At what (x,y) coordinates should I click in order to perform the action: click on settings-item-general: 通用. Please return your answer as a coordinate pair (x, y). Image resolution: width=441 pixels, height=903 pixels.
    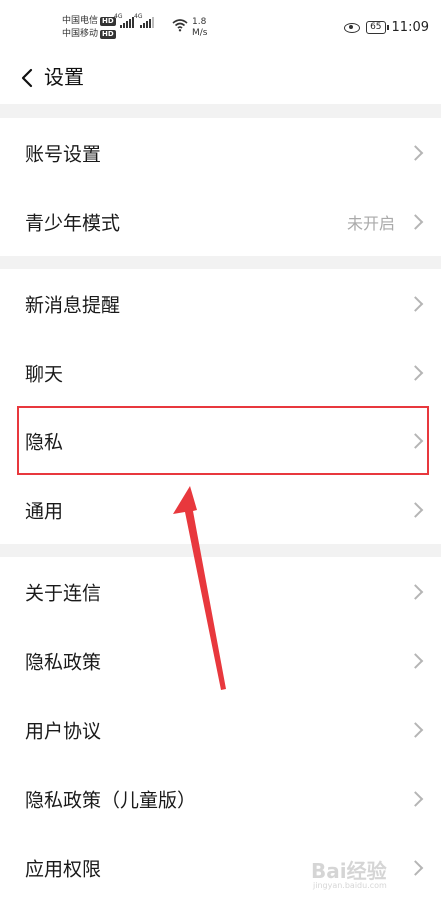
    Looking at the image, I should click on (220, 509).